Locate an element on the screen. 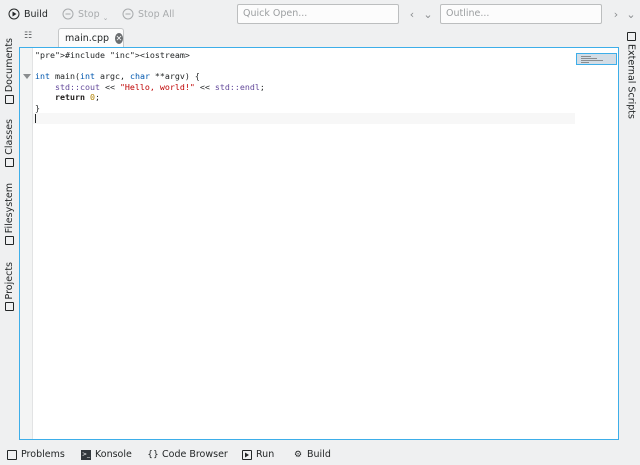 This screenshot has width=640, height=465. stop-all-icon is located at coordinates (128, 14).